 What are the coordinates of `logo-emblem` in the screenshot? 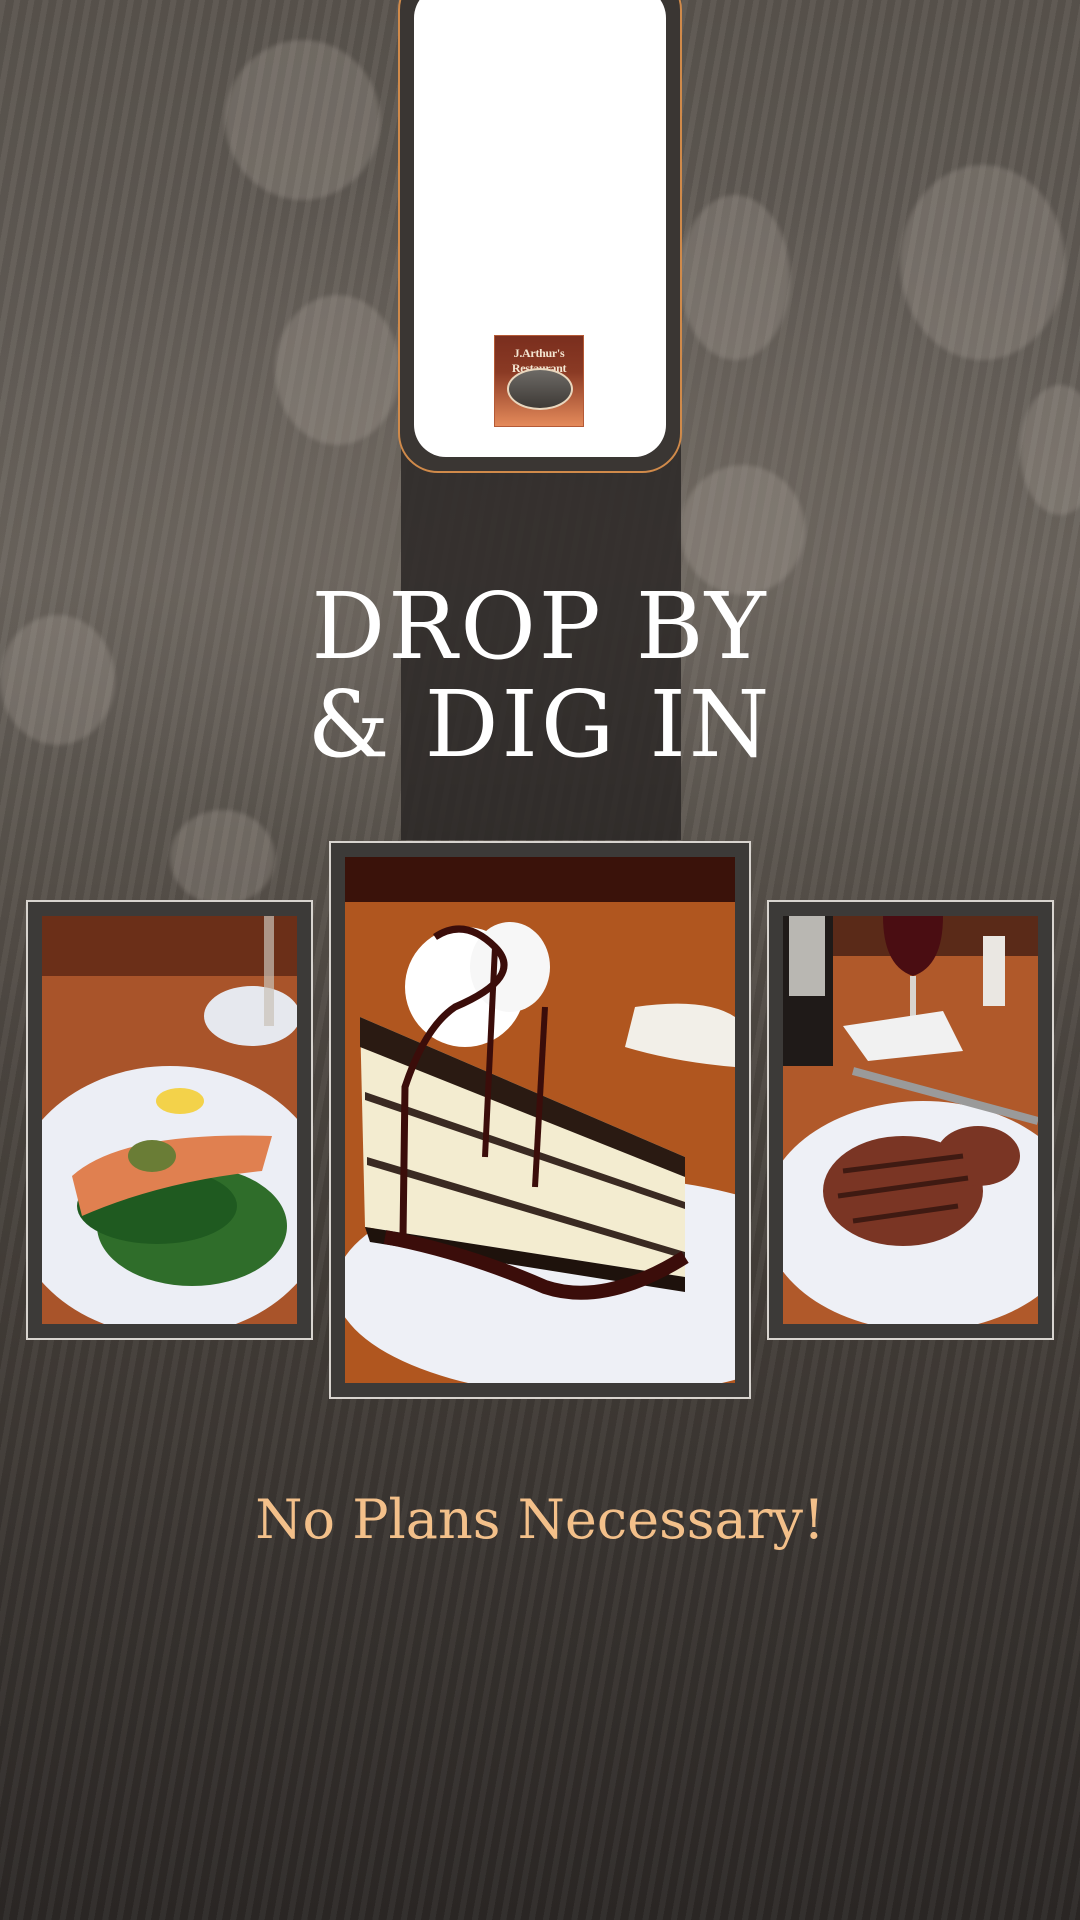 It's located at (540, 389).